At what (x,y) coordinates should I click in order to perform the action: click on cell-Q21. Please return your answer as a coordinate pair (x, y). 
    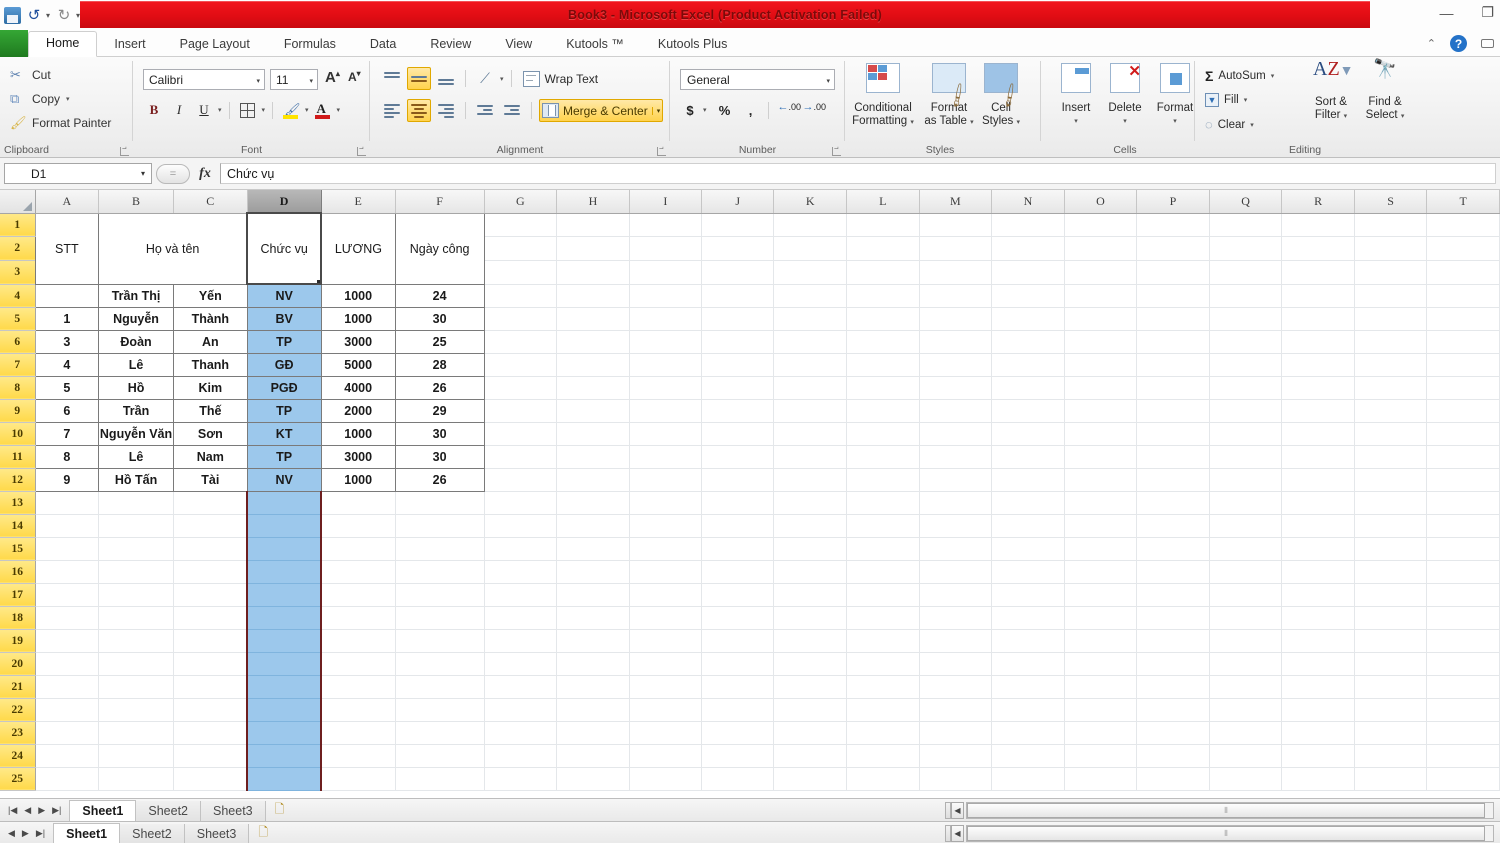
    Looking at the image, I should click on (1246, 687).